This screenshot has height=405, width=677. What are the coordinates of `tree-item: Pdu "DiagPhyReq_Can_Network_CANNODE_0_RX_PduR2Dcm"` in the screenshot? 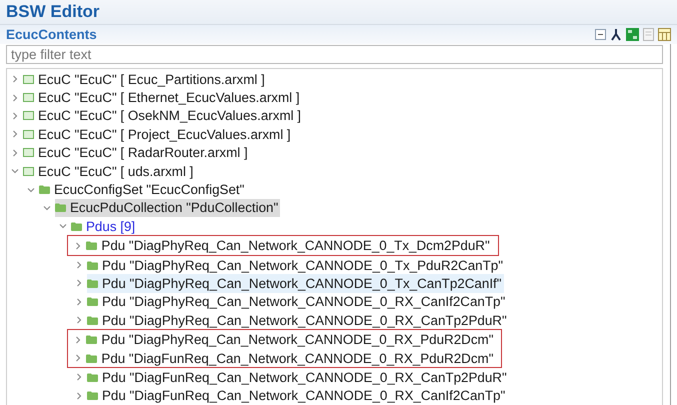 It's located at (291, 339).